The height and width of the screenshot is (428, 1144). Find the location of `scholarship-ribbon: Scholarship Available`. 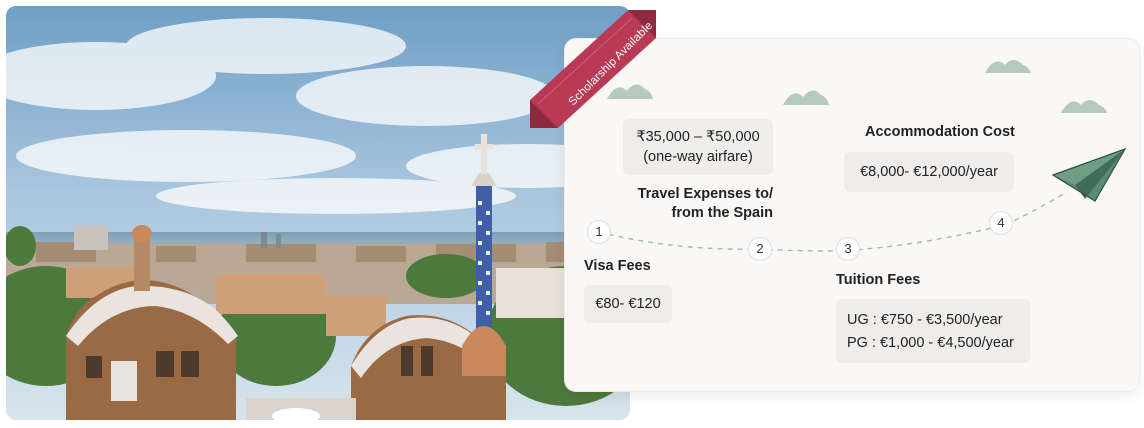

scholarship-ribbon: Scholarship Available is located at coordinates (594, 70).